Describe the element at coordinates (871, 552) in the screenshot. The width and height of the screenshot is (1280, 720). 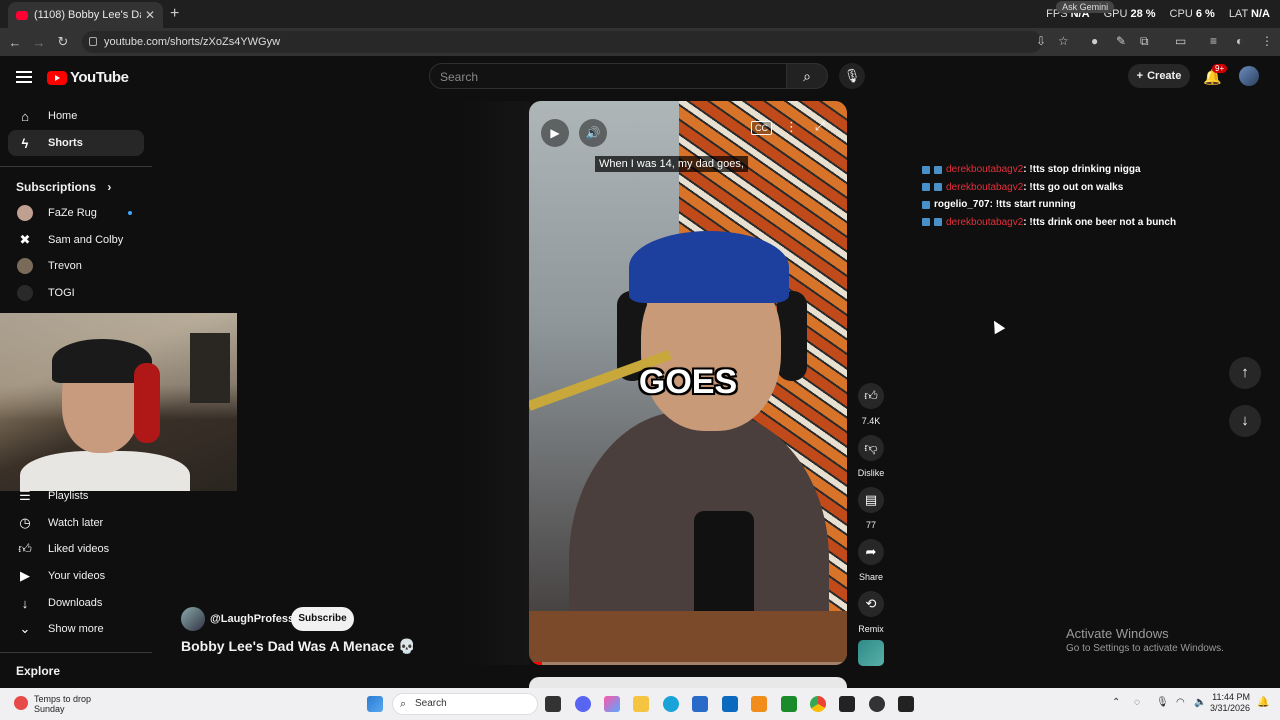
I see `share-icon: ➦` at that location.